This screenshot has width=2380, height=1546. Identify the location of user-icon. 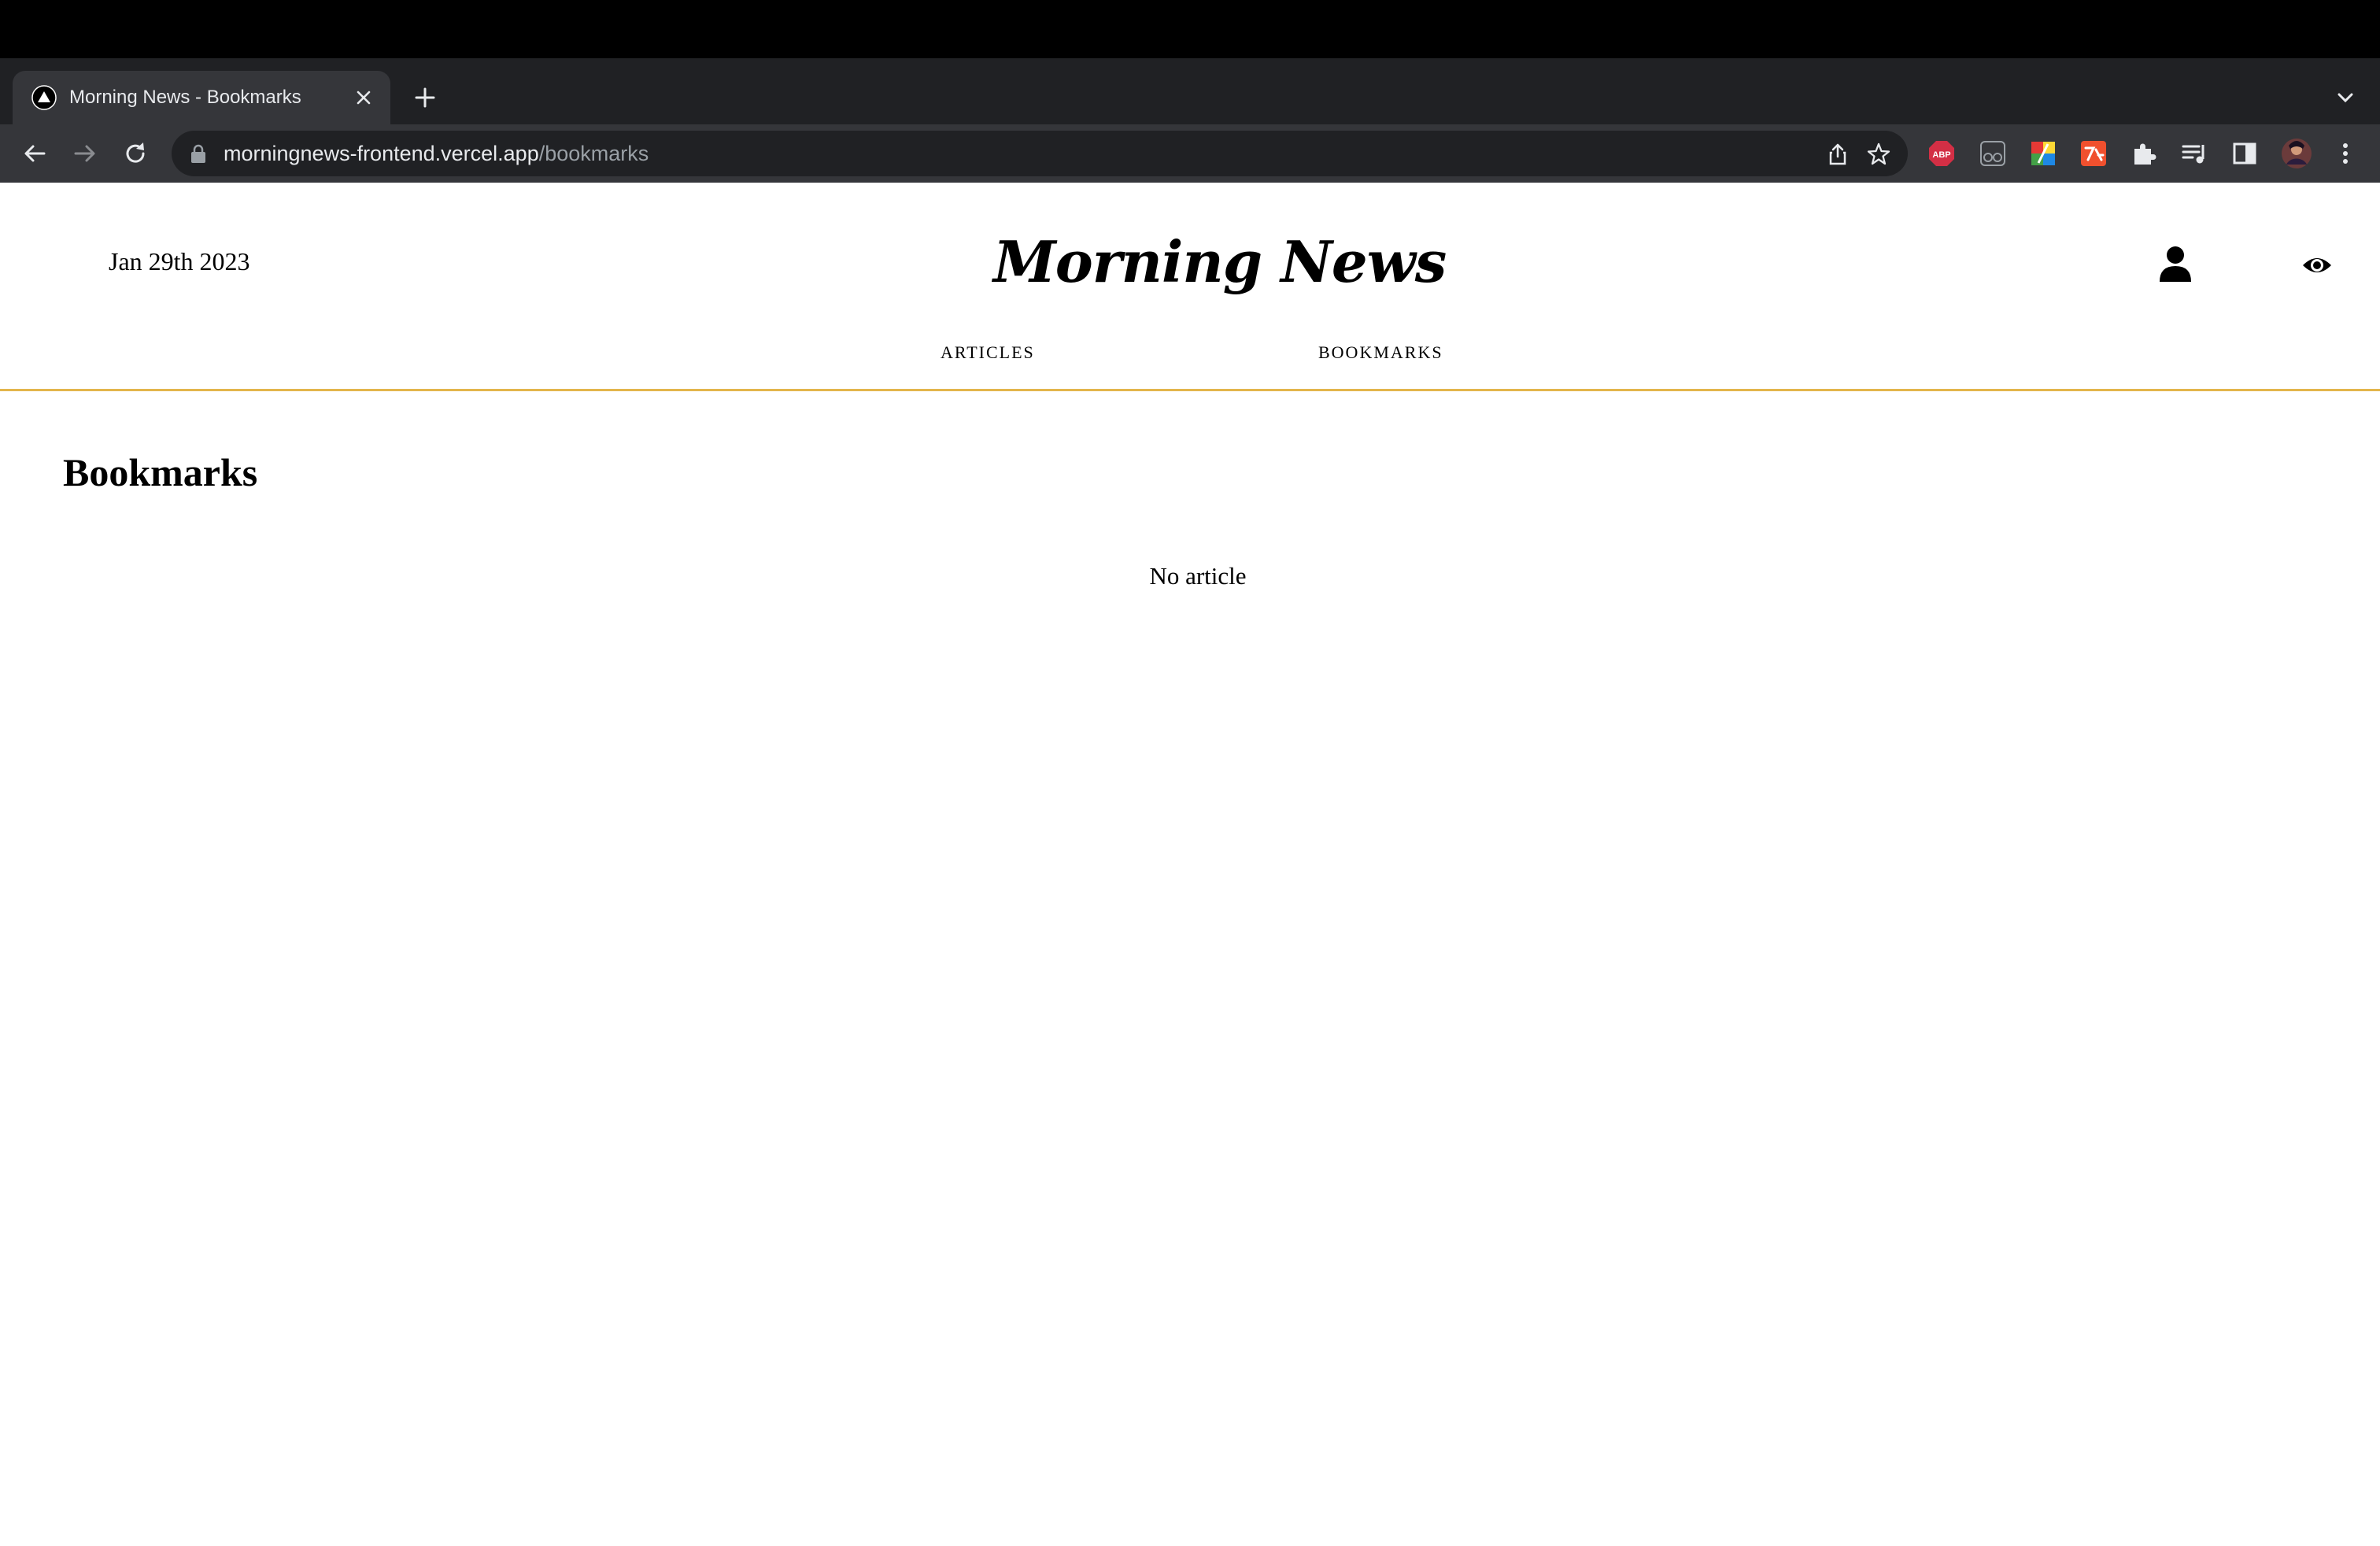
(2175, 264).